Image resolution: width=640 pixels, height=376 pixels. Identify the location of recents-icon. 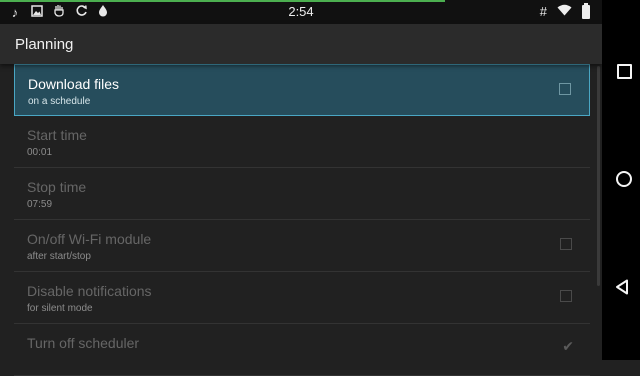
(624, 71).